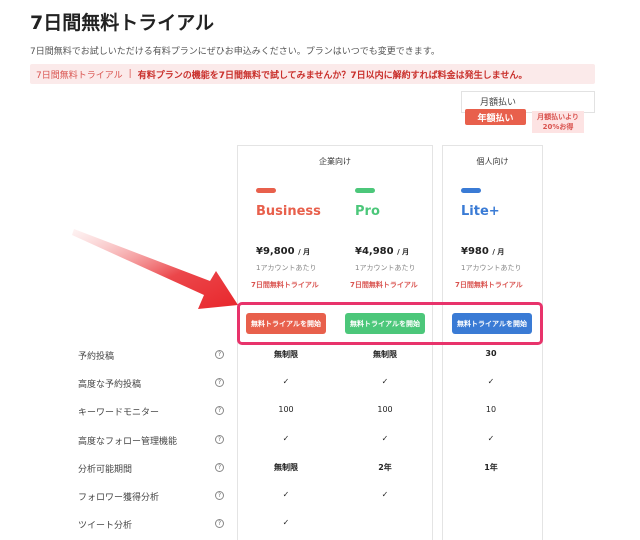 The width and height of the screenshot is (640, 540). I want to click on trial-label-business: 7日間無料トライアル, so click(285, 285).